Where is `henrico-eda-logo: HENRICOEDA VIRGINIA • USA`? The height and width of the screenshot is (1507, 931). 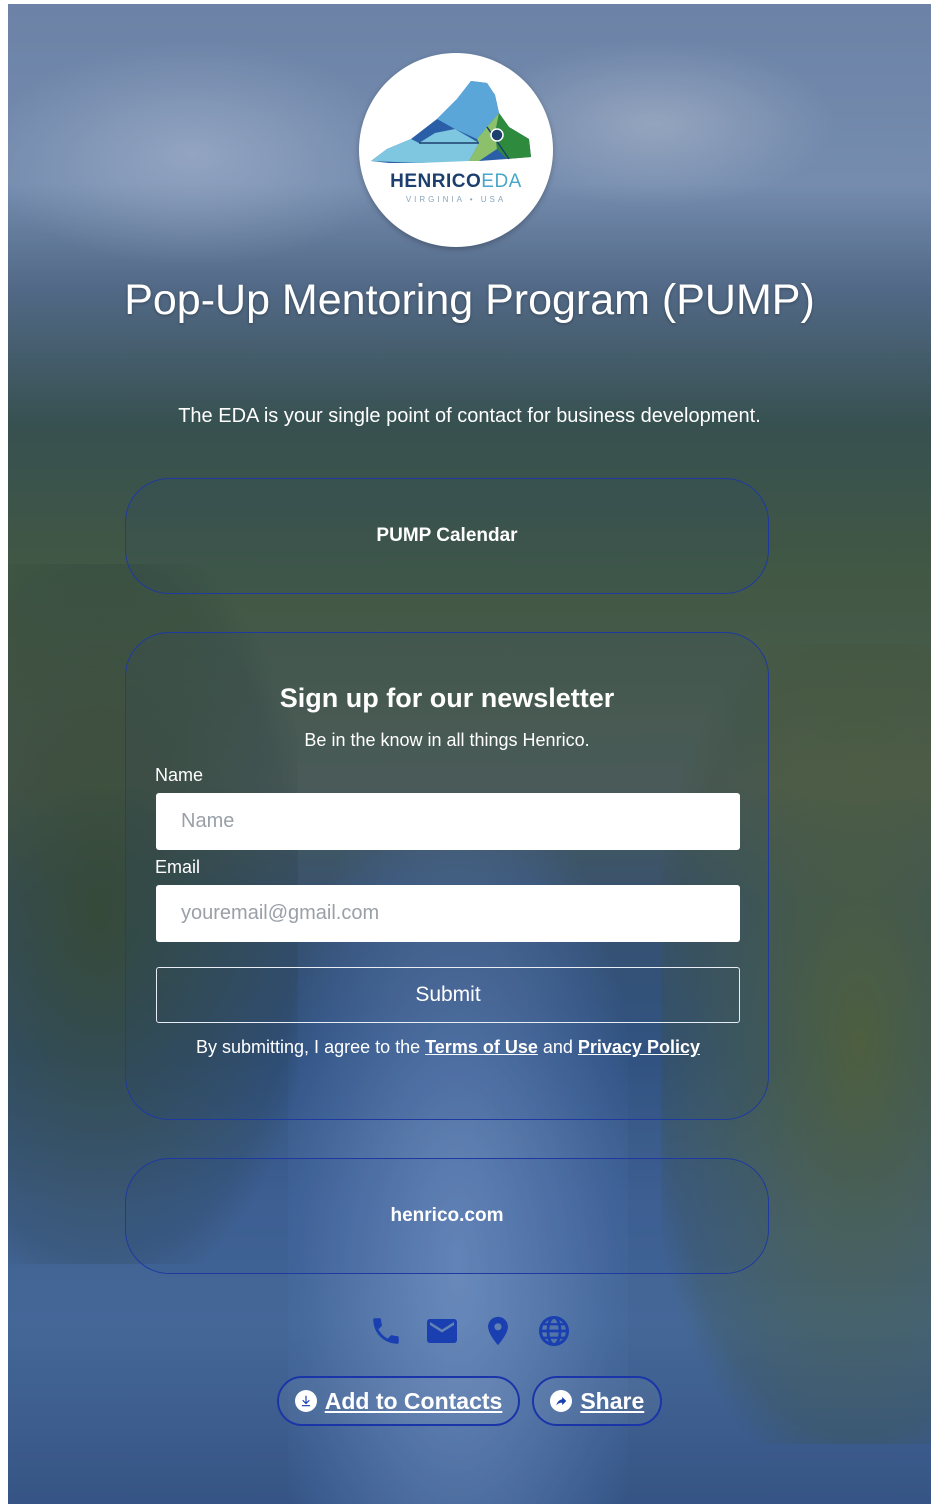 henrico-eda-logo: HENRICOEDA VIRGINIA • USA is located at coordinates (456, 150).